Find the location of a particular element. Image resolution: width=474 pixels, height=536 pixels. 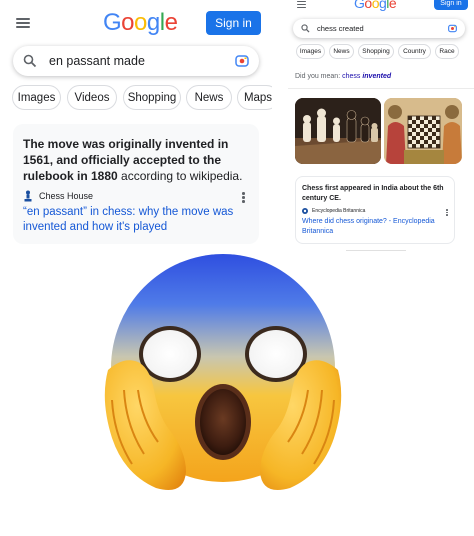

chess-house-favicon-icon is located at coordinates (28, 196).